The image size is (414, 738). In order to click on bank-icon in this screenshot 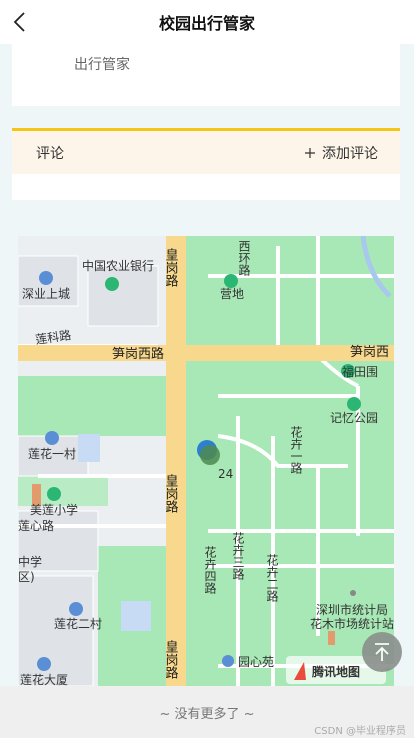, I will do `click(112, 284)`.